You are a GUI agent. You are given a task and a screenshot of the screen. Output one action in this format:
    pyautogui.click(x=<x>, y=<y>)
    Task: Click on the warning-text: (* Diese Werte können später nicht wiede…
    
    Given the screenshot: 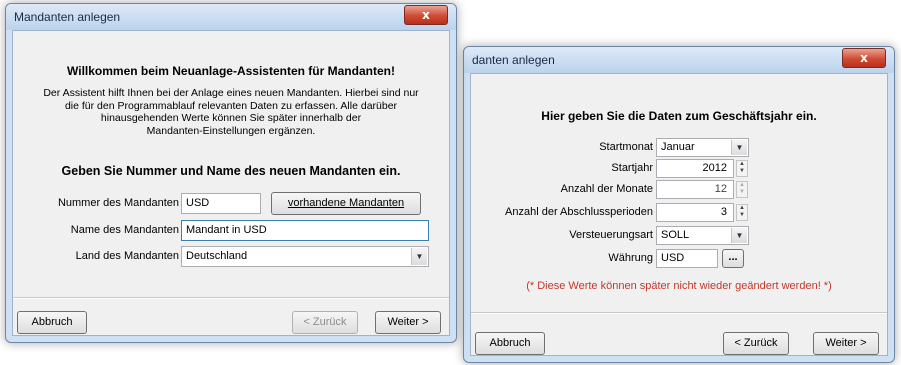 What is the action you would take?
    pyautogui.click(x=679, y=286)
    